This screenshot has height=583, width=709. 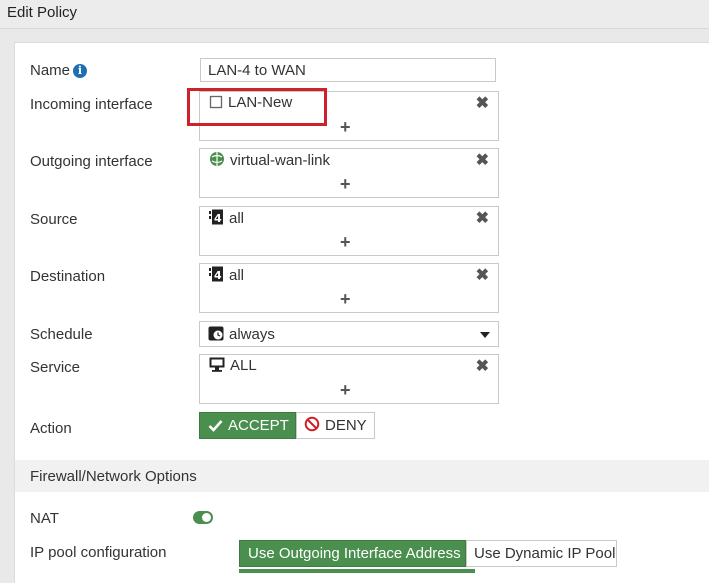 I want to click on add-incoming-button: +, so click(x=345, y=127).